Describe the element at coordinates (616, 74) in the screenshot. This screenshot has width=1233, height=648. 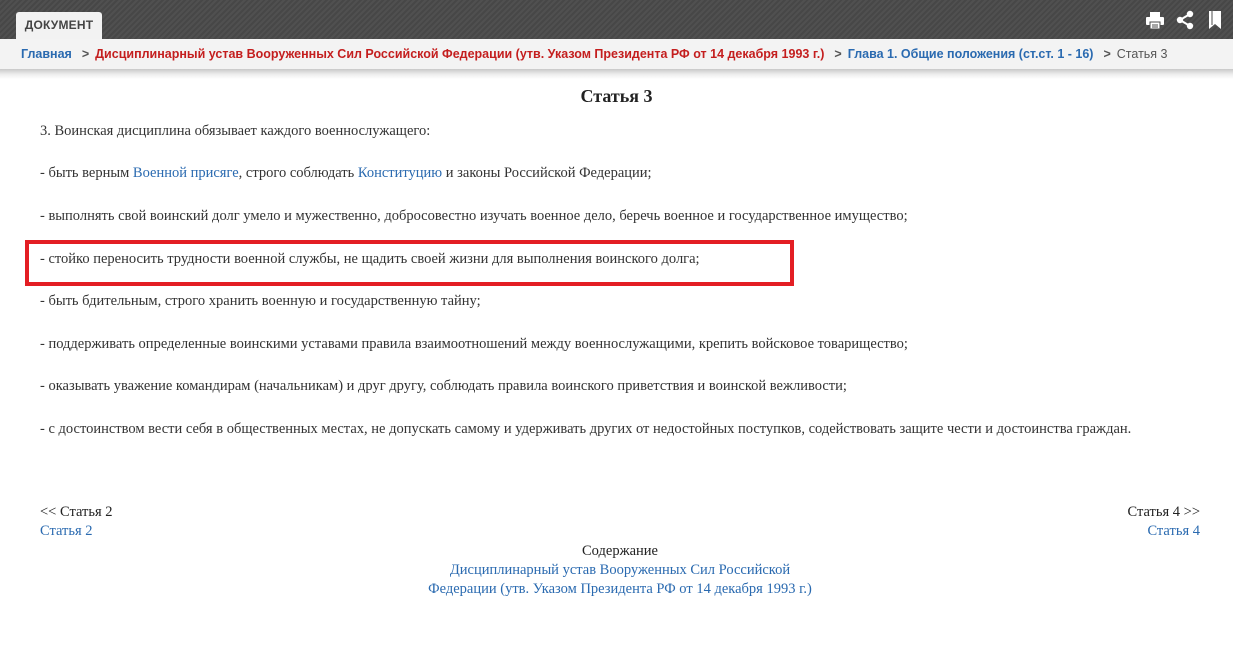
I see `breadcrumb-shadow` at that location.